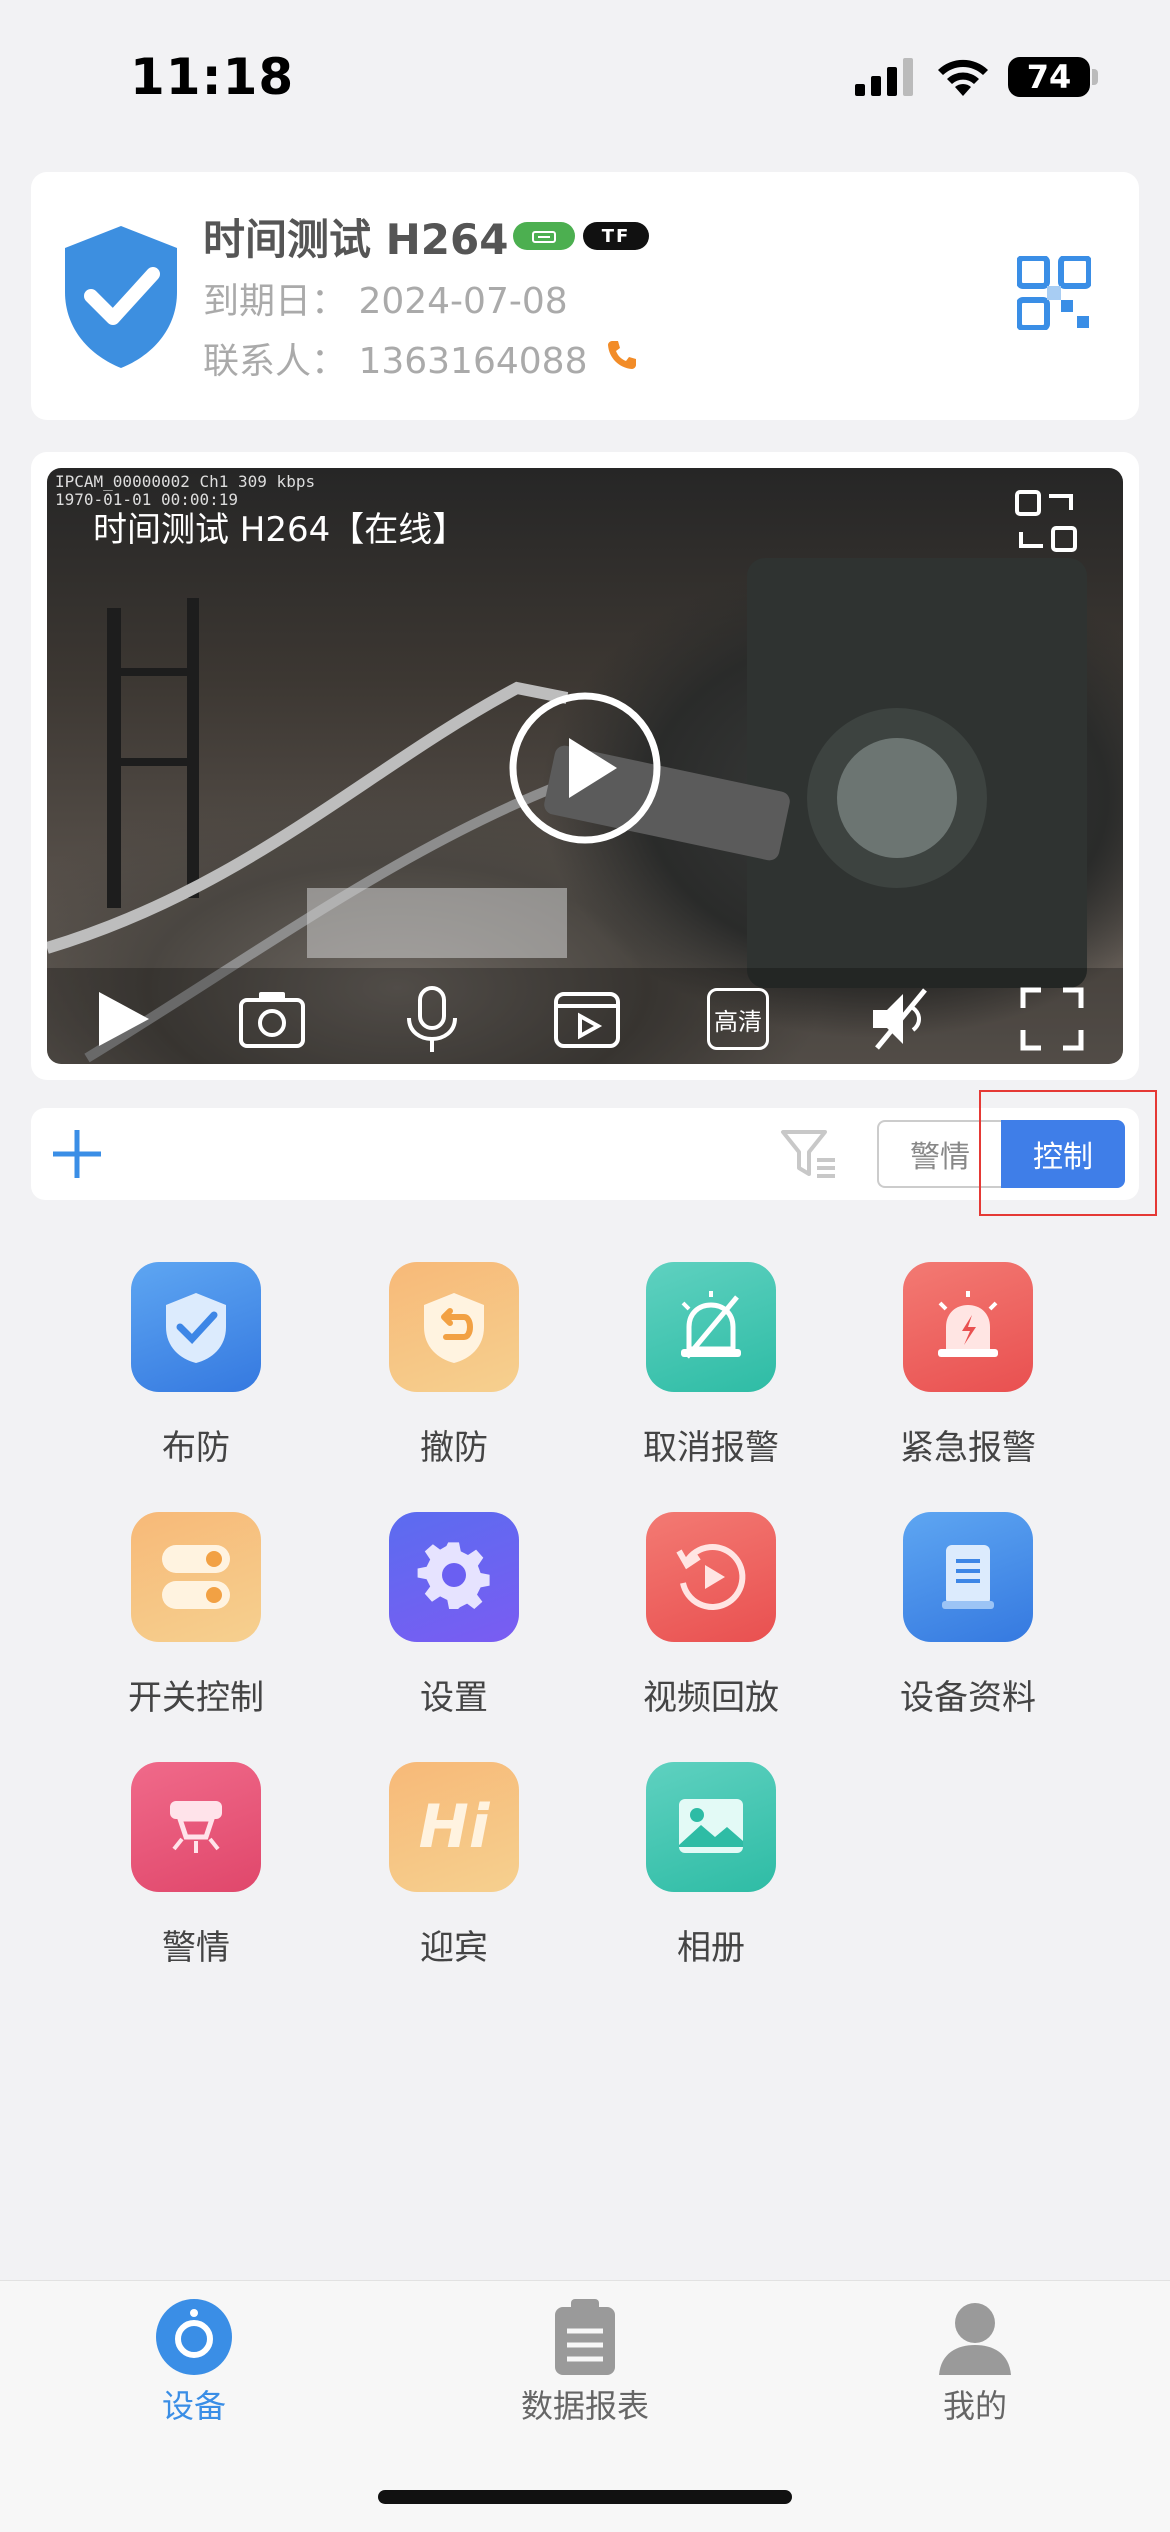 Image resolution: width=1170 pixels, height=2532 pixels. I want to click on grid-item-disarm: 撤防, so click(454, 1367).